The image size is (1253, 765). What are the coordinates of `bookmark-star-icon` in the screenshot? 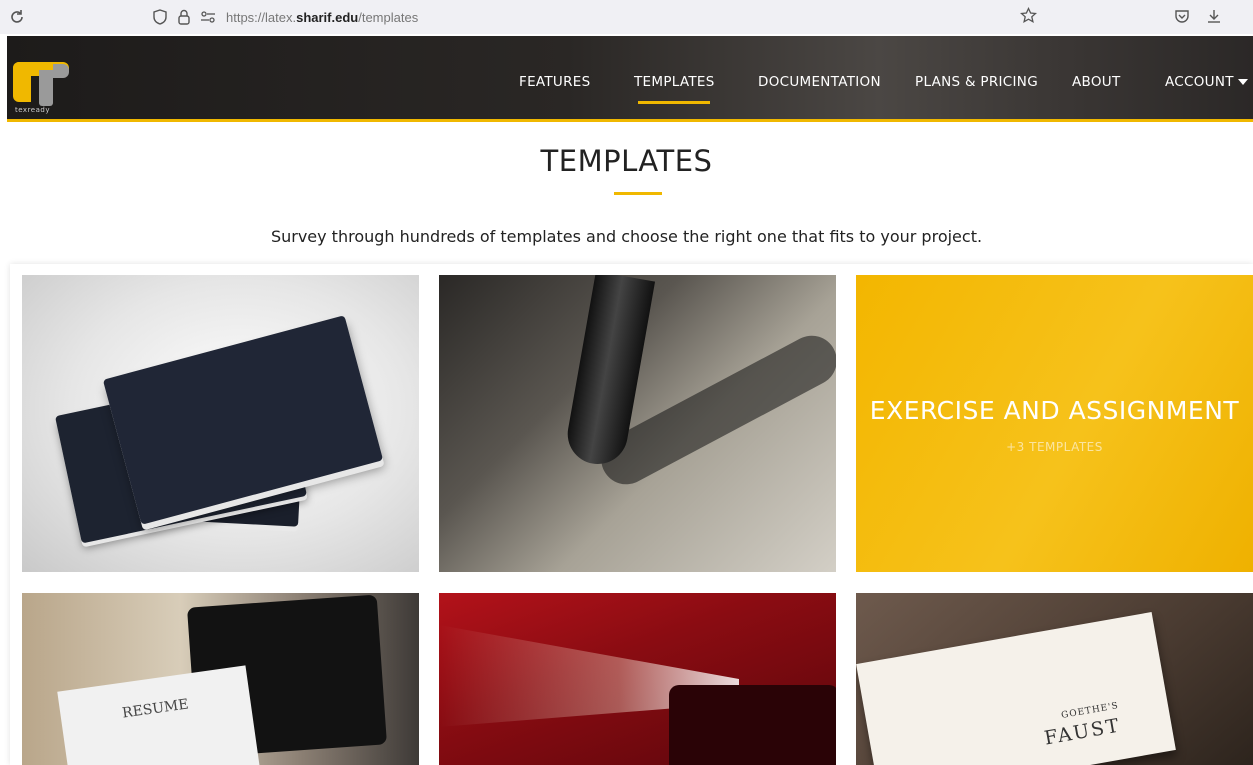 It's located at (1028, 17).